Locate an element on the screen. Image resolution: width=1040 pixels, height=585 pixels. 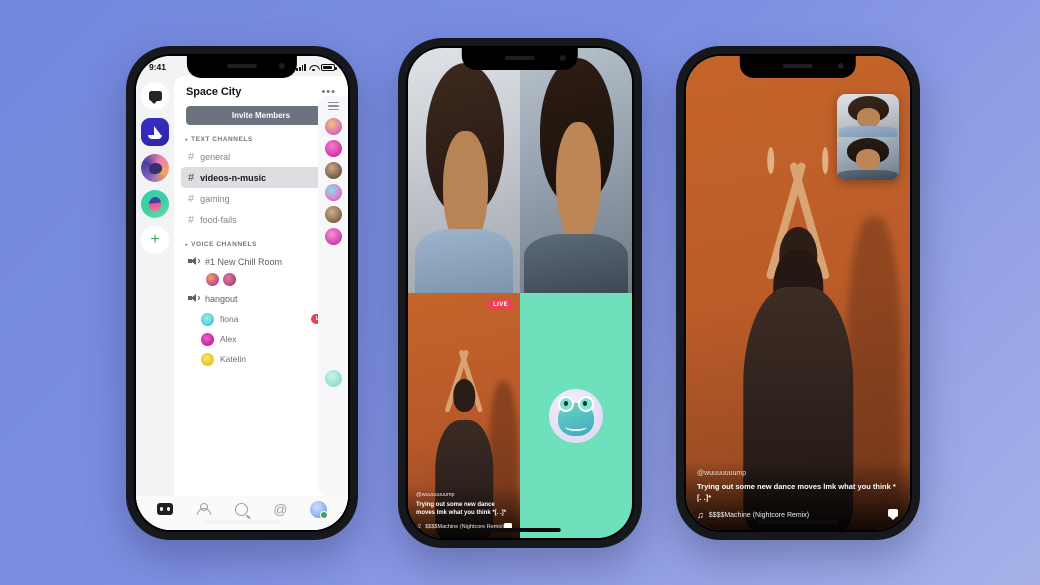
tab-profile is located at coordinates (319, 509).